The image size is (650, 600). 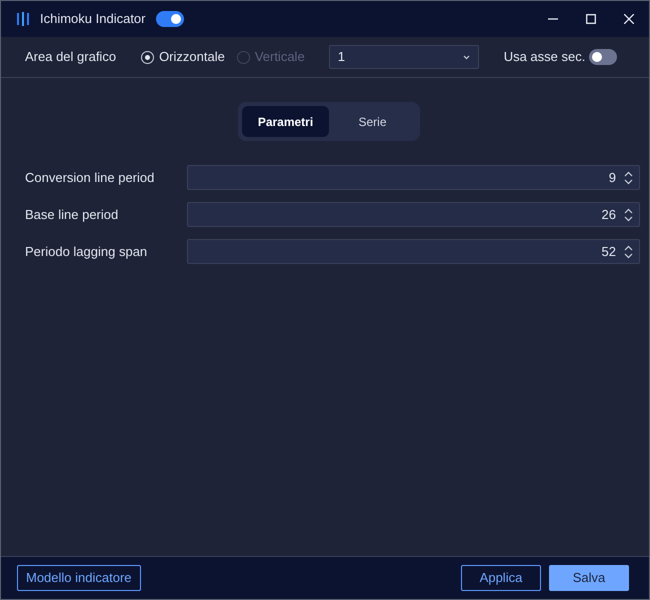 What do you see at coordinates (591, 19) in the screenshot?
I see `maximize-icon` at bounding box center [591, 19].